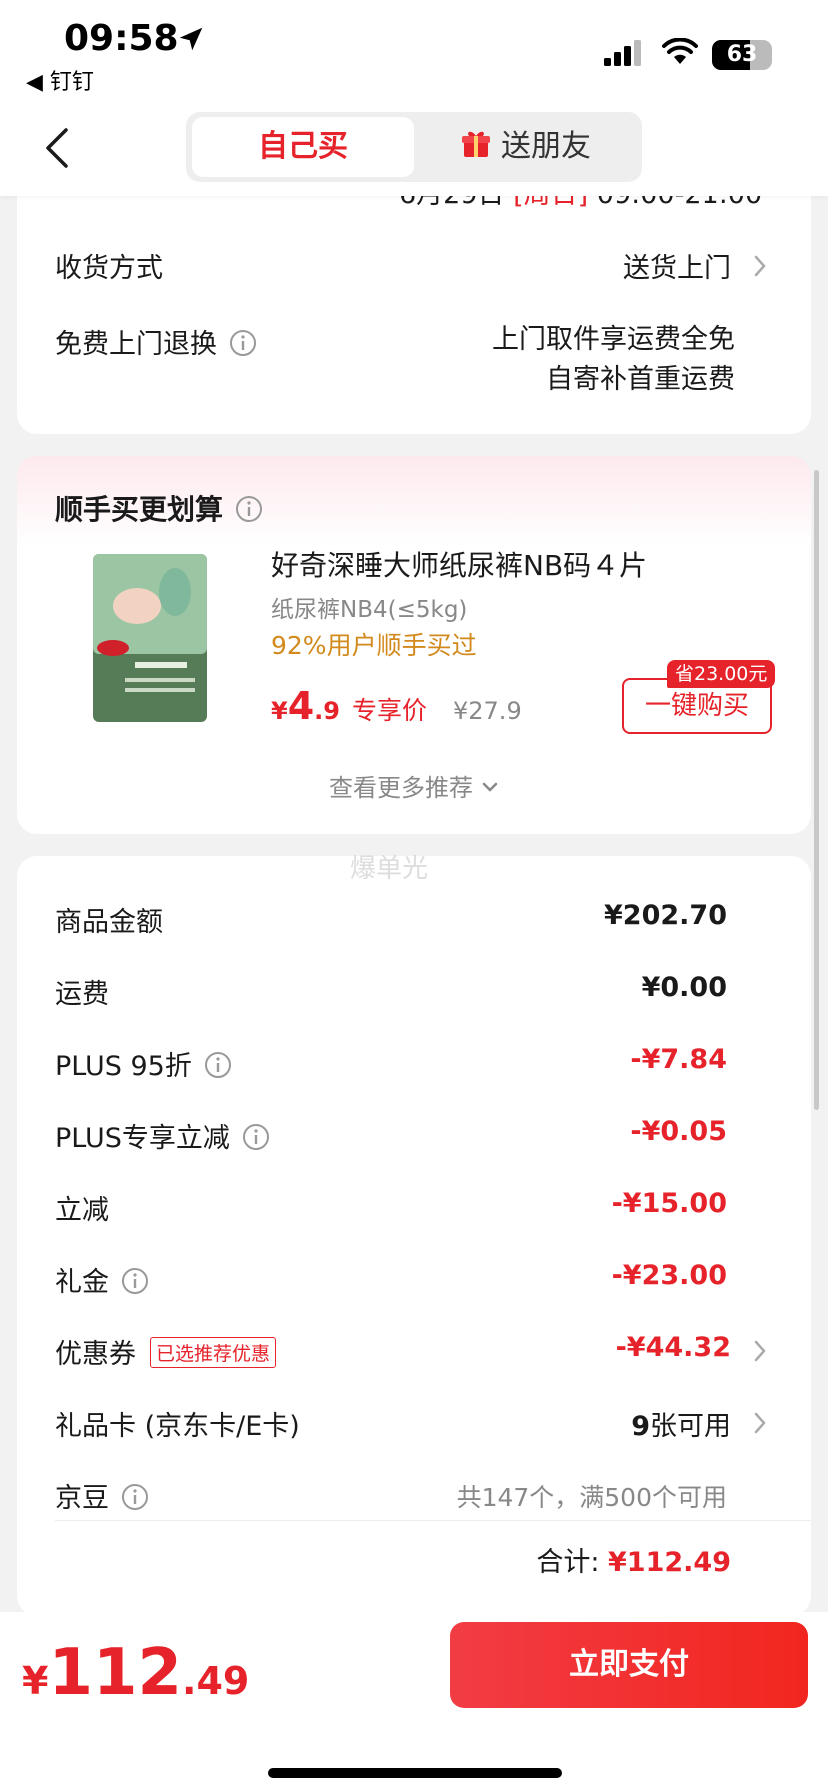 The width and height of the screenshot is (828, 1792). What do you see at coordinates (613, 359) in the screenshot?
I see `free-return-desc: 上门取件享运费全免 自寄补首重运费` at bounding box center [613, 359].